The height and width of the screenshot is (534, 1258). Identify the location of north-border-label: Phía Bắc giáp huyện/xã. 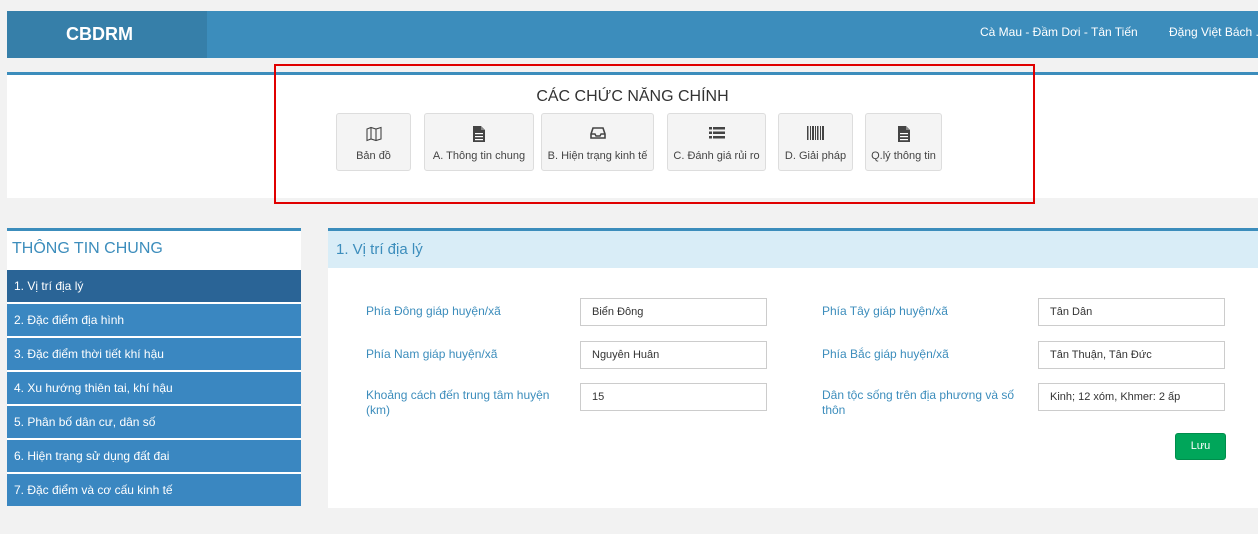
(885, 354).